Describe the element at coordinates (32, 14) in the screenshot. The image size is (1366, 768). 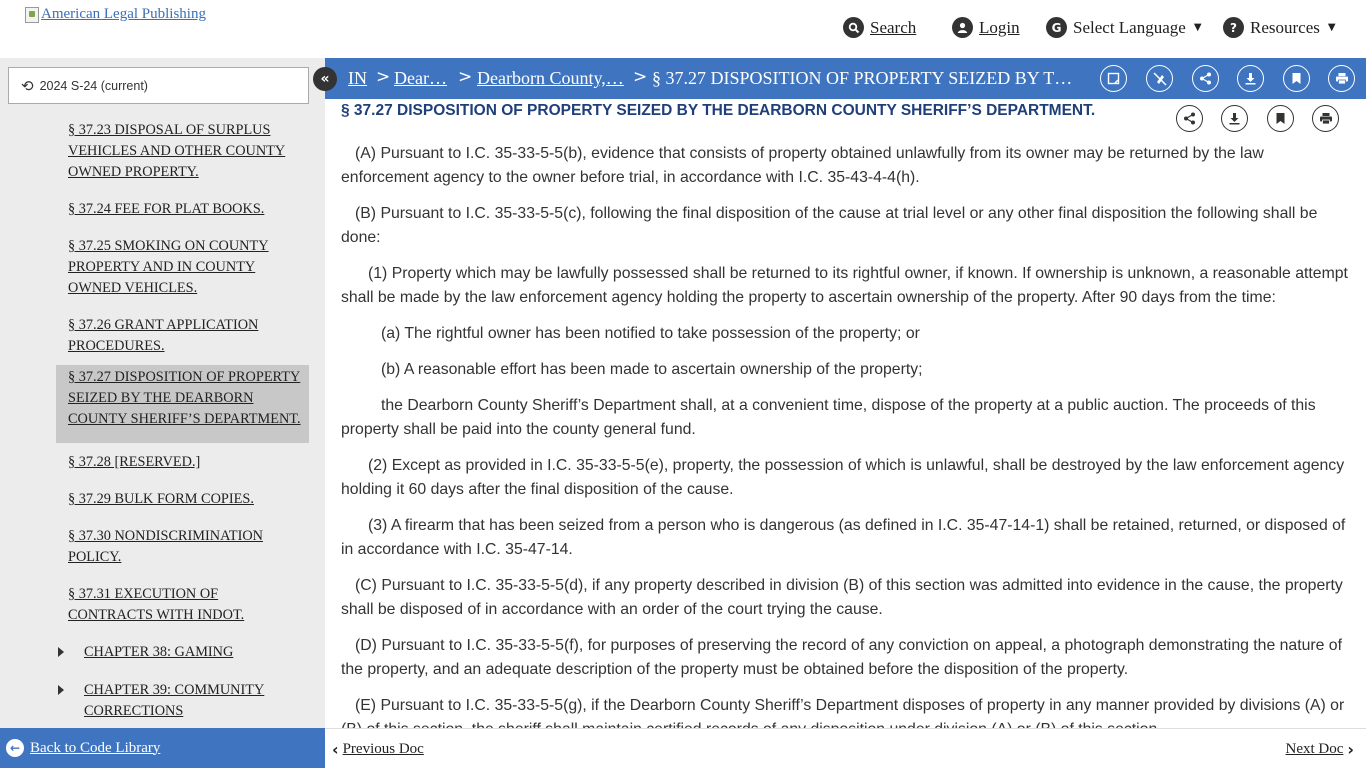
I see `broken-image-icon` at that location.